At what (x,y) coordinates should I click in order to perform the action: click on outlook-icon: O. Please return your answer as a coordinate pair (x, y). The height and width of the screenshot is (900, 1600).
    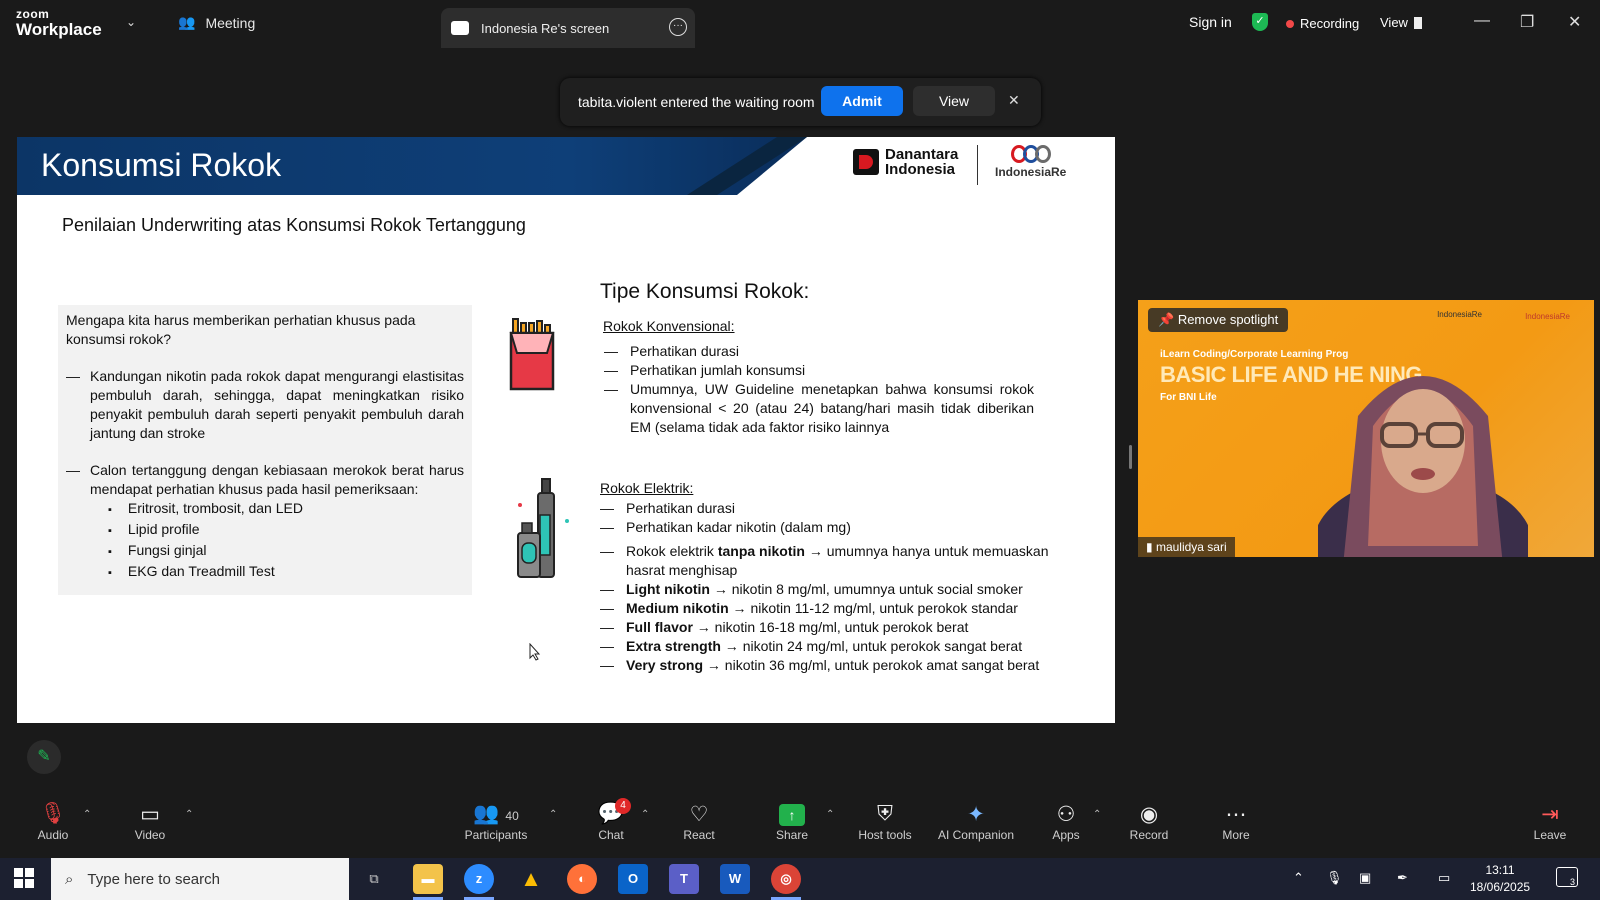
    Looking at the image, I should click on (633, 879).